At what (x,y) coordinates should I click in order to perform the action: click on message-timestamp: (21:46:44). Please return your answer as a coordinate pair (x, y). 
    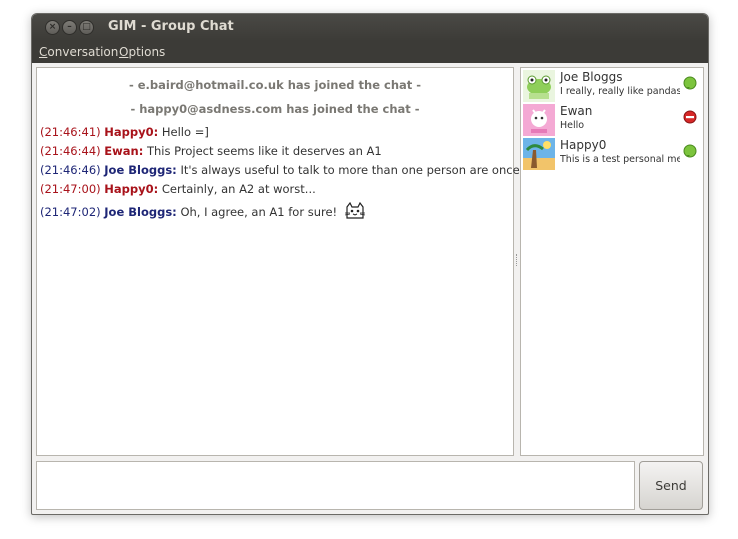
    Looking at the image, I should click on (70, 151).